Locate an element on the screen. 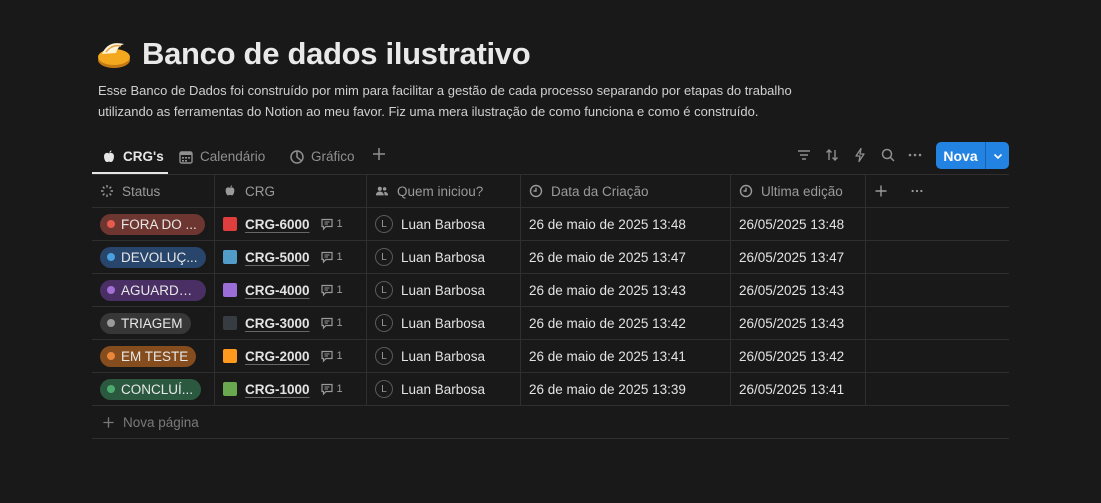 This screenshot has width=1101, height=503. column-header-status: Status is located at coordinates (153, 191).